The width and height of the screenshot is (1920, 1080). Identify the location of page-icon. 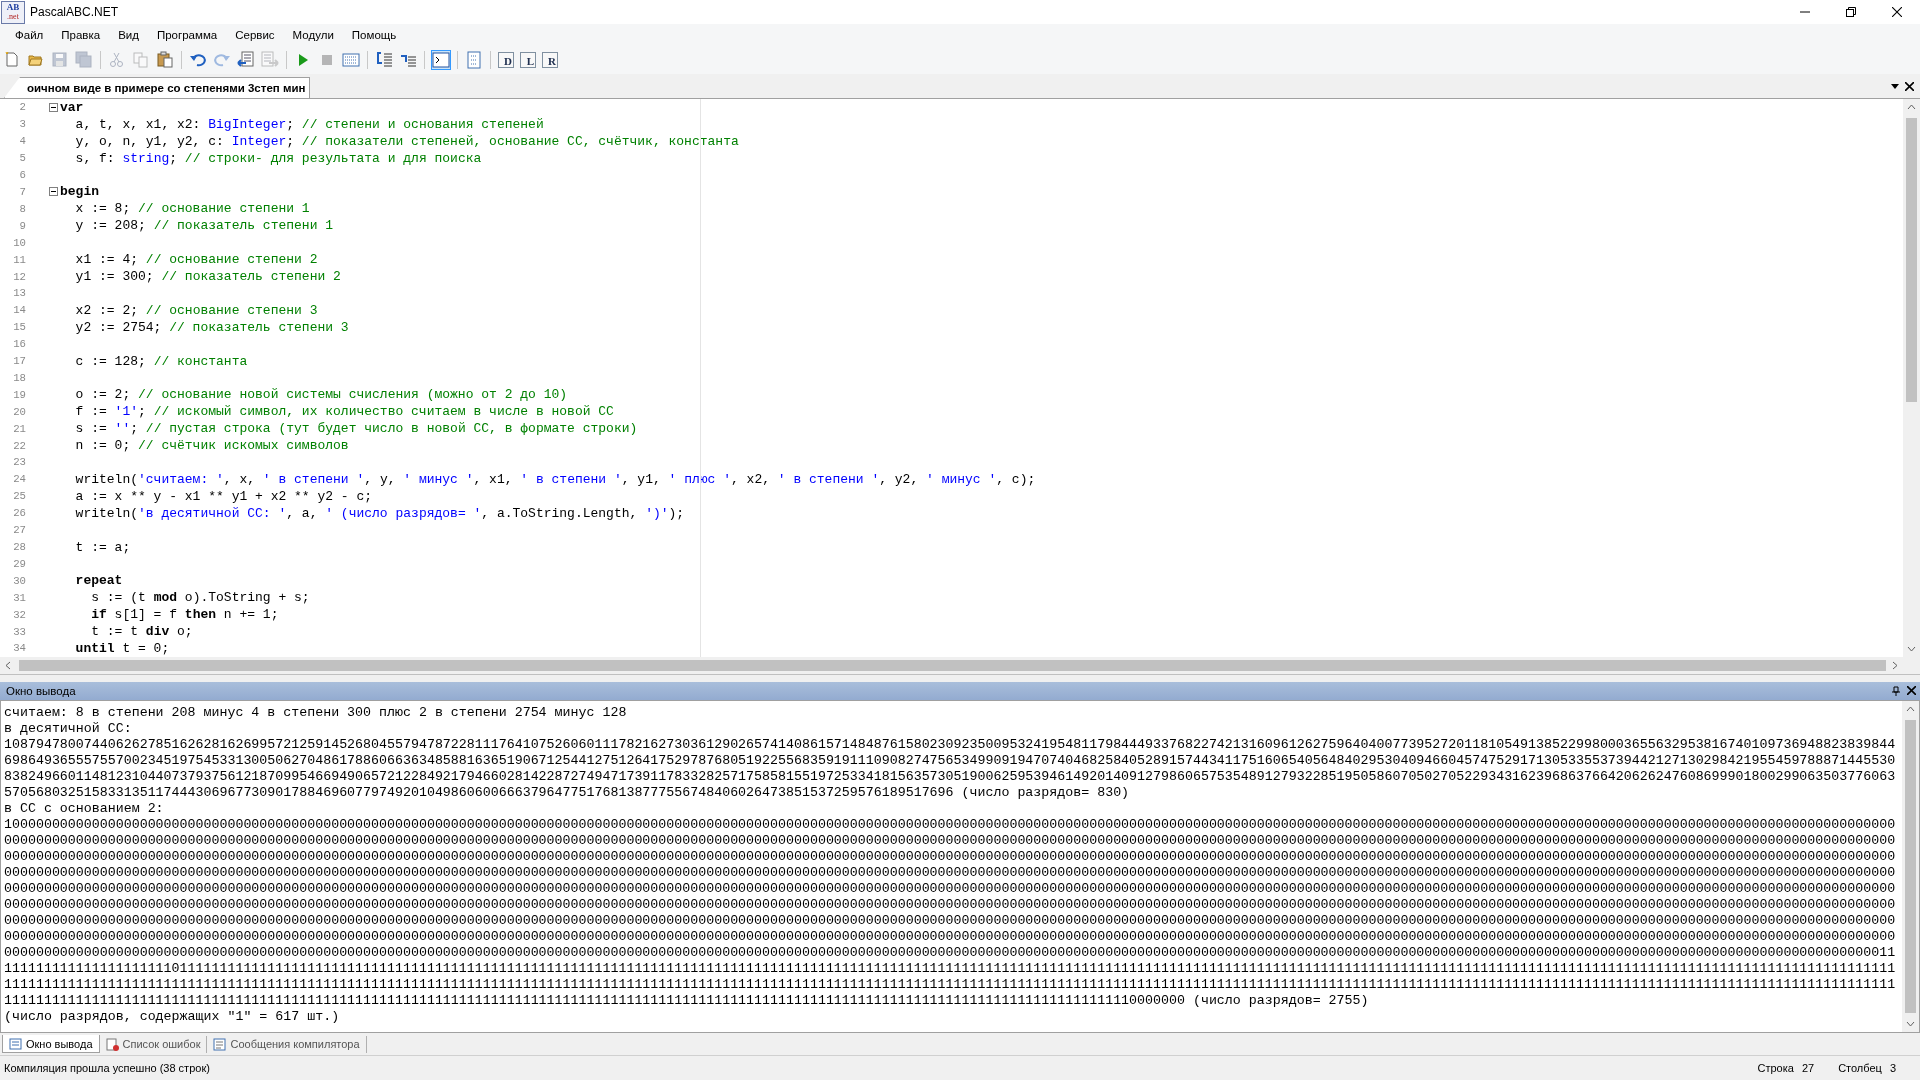
(474, 60).